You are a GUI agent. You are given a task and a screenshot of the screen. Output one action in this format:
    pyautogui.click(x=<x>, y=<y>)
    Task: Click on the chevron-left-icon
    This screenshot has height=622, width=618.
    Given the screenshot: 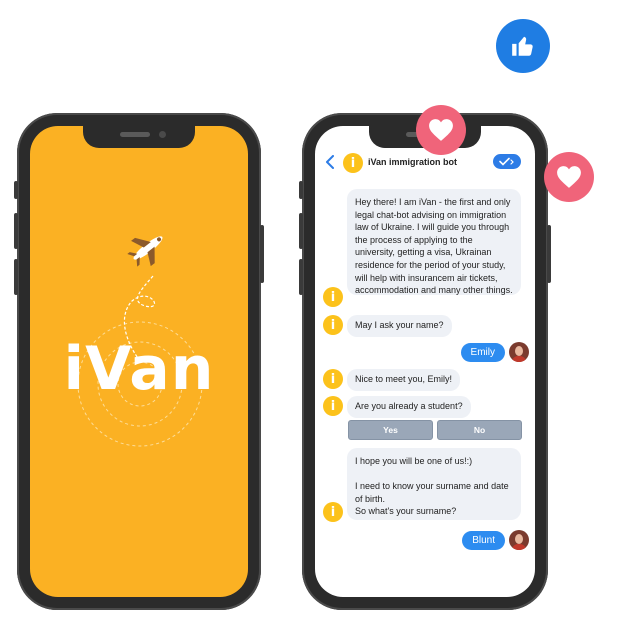 What is the action you would take?
    pyautogui.click(x=330, y=162)
    